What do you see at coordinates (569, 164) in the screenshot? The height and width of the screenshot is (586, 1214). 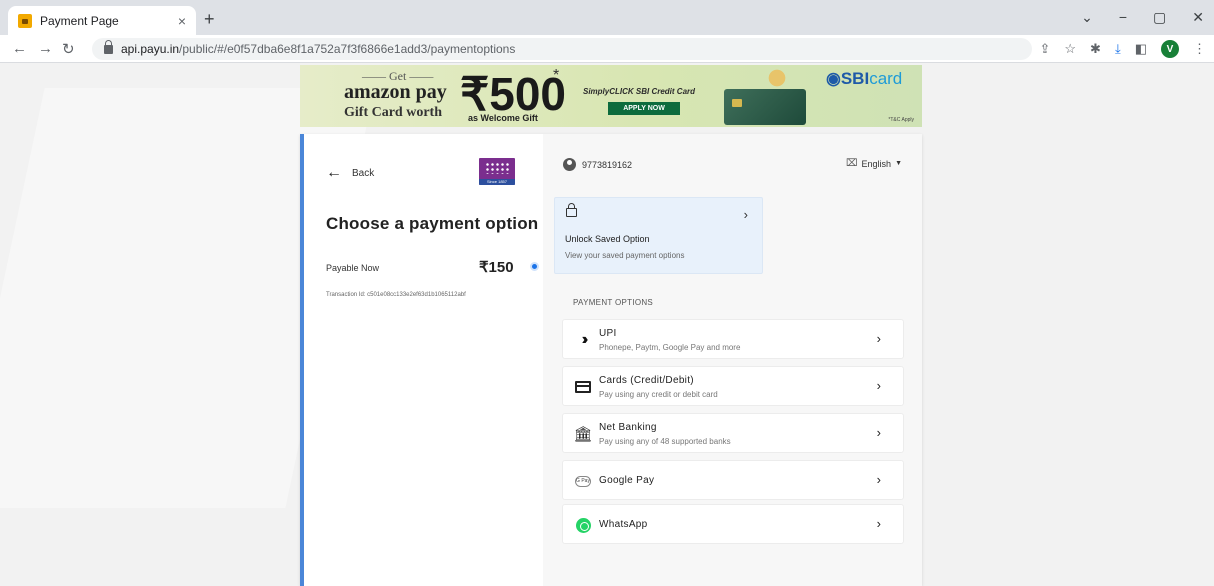 I see `user-icon` at bounding box center [569, 164].